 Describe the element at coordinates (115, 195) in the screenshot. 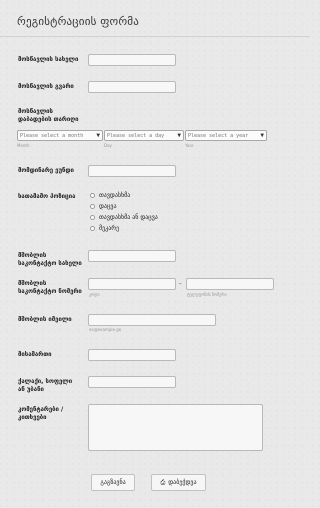

I see `radio-label: თავდასხმა` at that location.